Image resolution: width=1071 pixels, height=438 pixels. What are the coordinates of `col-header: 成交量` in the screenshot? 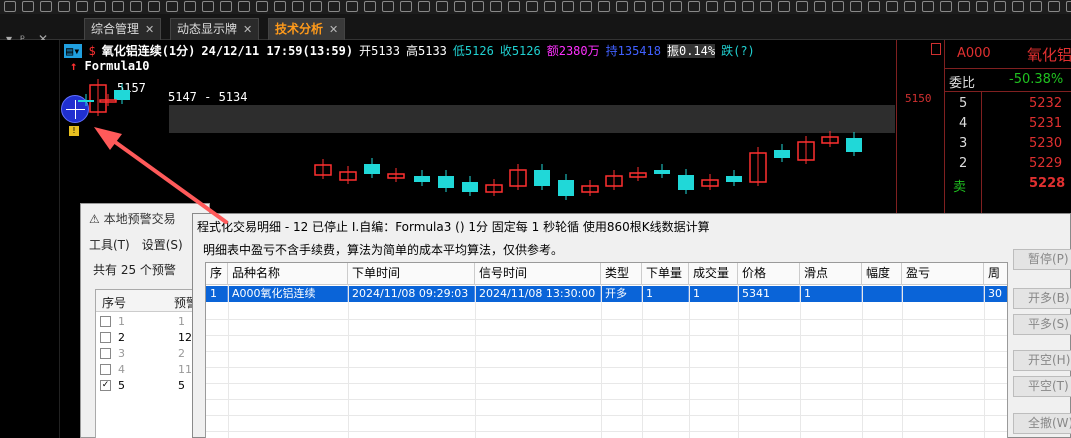 It's located at (713, 274).